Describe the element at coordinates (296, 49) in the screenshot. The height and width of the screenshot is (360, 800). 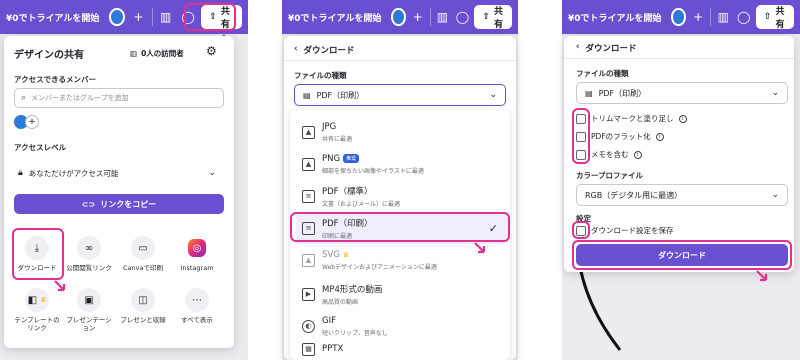
I see `chevron-left-icon: ‹` at that location.